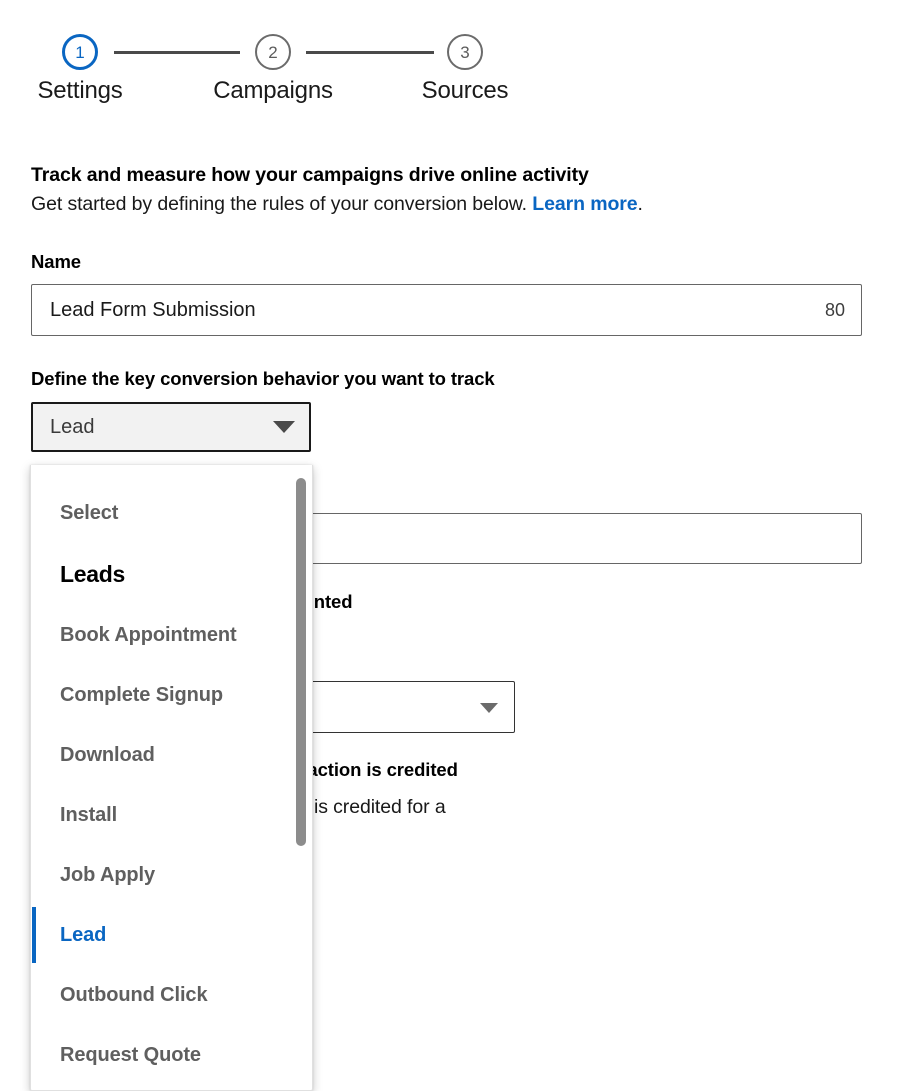  Describe the element at coordinates (171, 755) in the screenshot. I see `dropdown-option-download: Download` at that location.